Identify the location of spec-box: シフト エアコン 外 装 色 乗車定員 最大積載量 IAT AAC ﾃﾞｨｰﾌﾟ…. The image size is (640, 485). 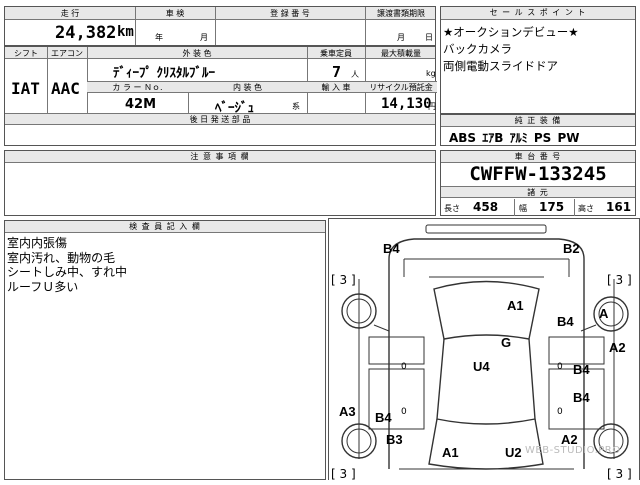
(220, 96).